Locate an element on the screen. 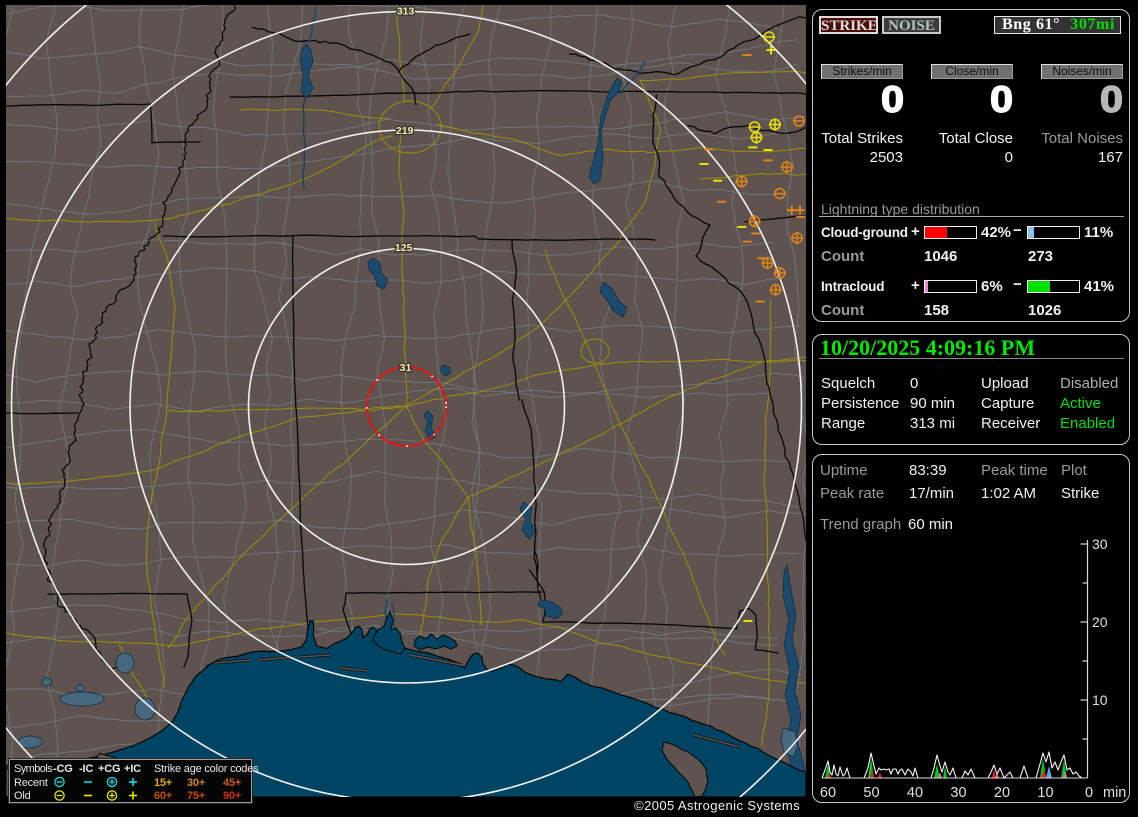 This screenshot has width=1138, height=817. svg-text: 40 is located at coordinates (915, 793).